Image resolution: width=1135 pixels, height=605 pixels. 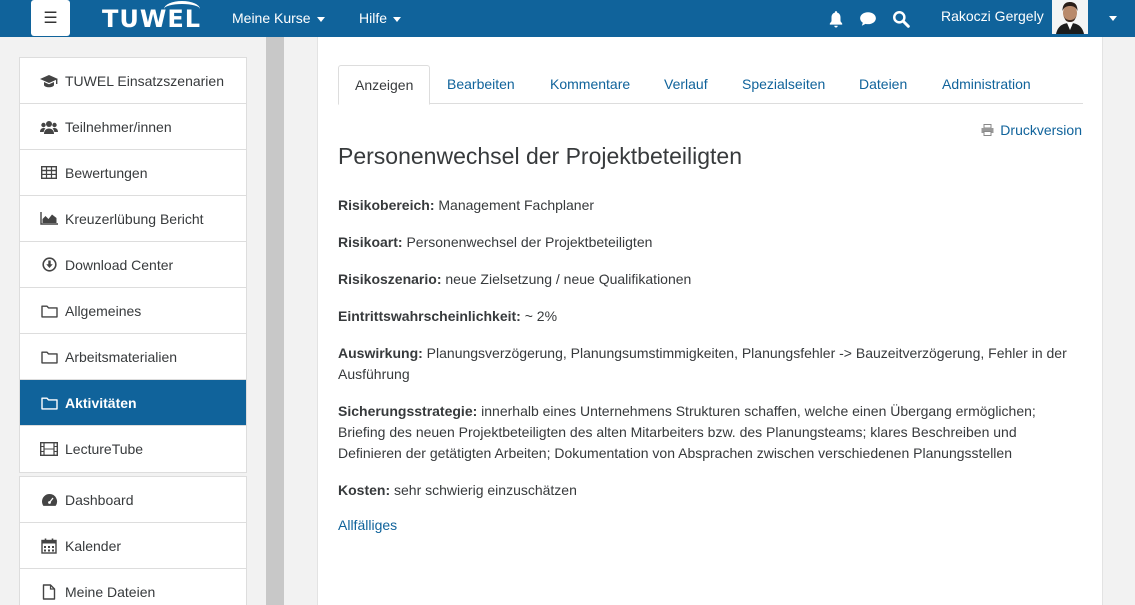 I want to click on sidebar-item-label: Kreuzerlübung Bericht, so click(x=134, y=218).